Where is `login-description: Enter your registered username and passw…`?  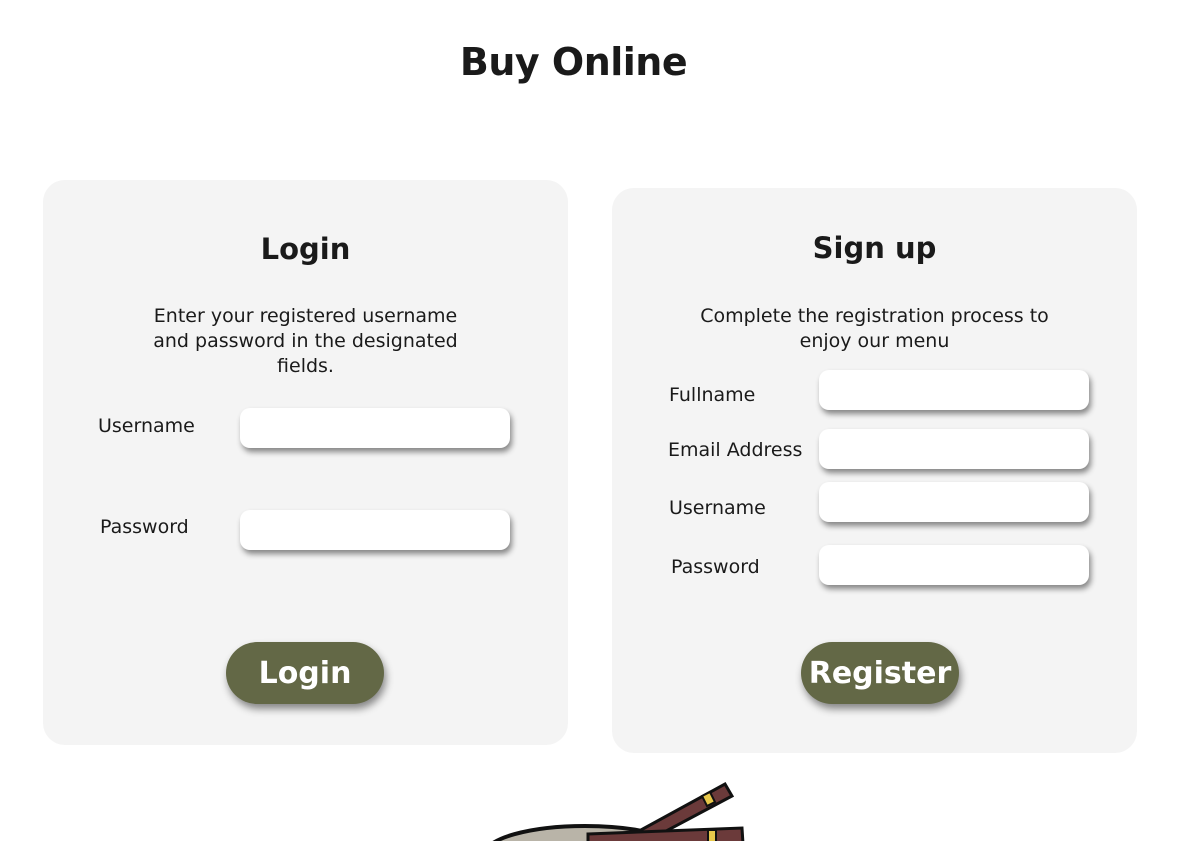
login-description: Enter your registered username and passw… is located at coordinates (305, 341).